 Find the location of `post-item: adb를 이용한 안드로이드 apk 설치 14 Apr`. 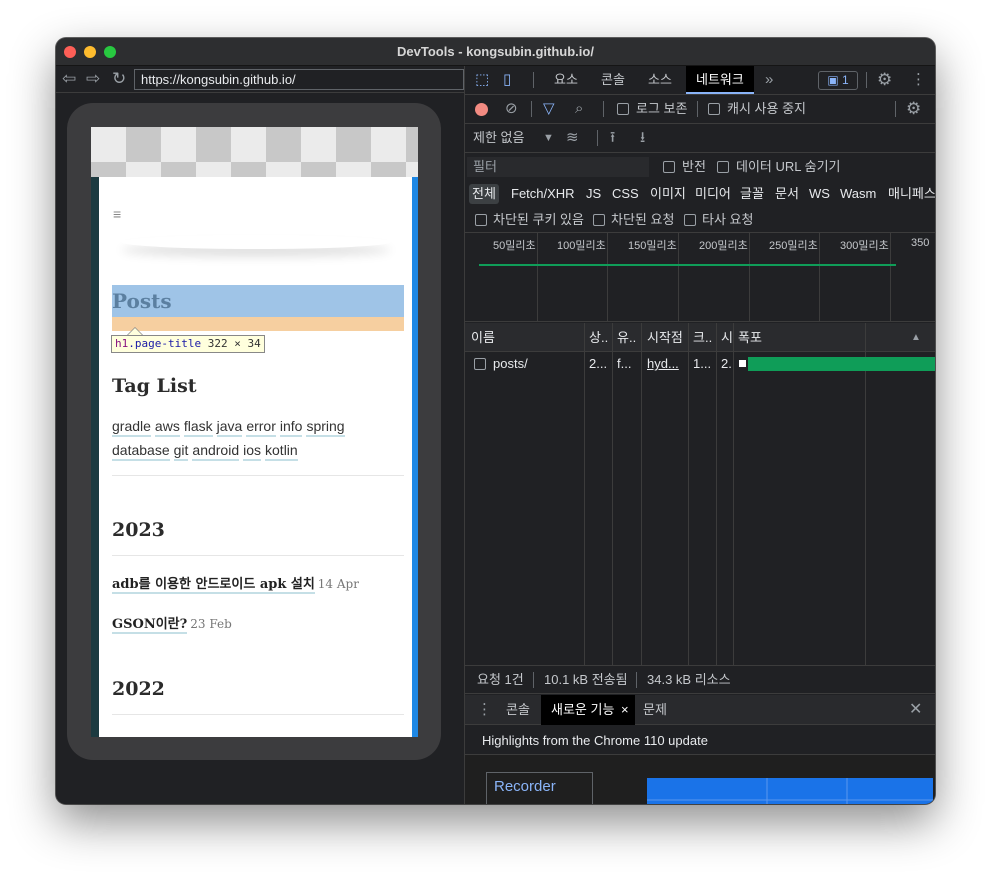

post-item: adb를 이용한 안드로이드 apk 설치 14 Apr is located at coordinates (235, 583).